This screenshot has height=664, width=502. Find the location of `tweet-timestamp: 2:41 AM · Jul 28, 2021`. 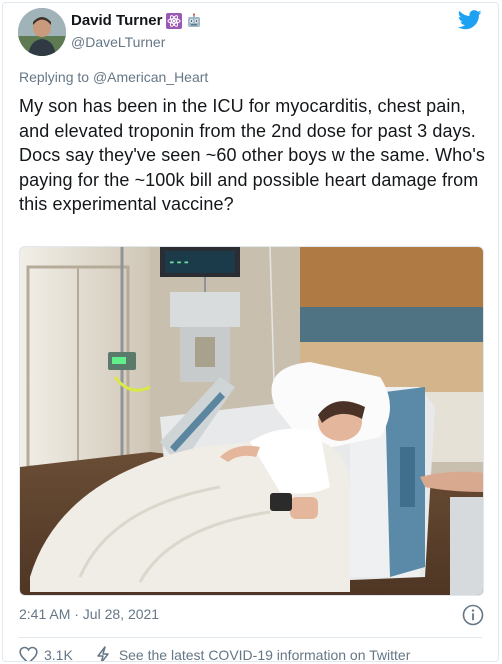

tweet-timestamp: 2:41 AM · Jul 28, 2021 is located at coordinates (89, 614).